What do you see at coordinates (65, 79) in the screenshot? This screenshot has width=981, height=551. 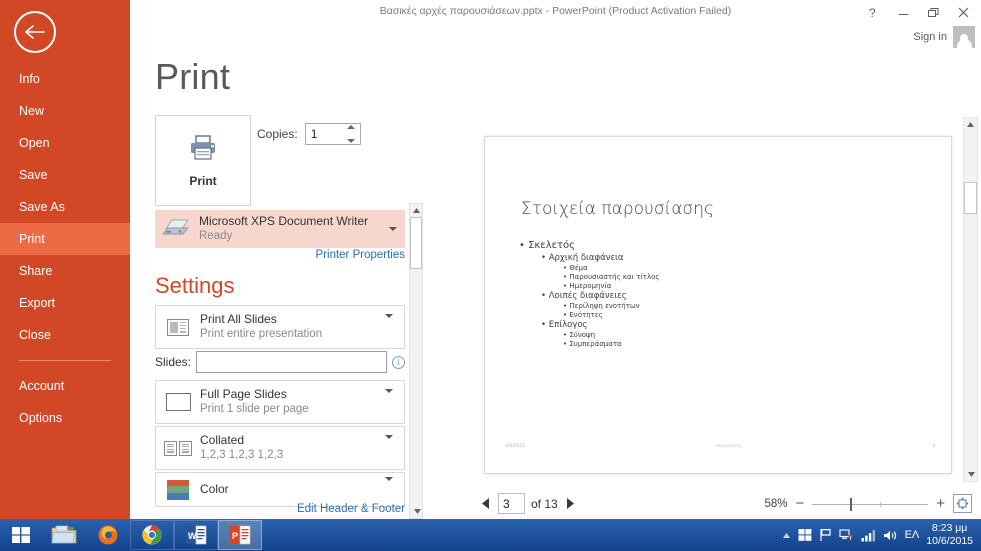 I see `sidebar-item-info: Info` at bounding box center [65, 79].